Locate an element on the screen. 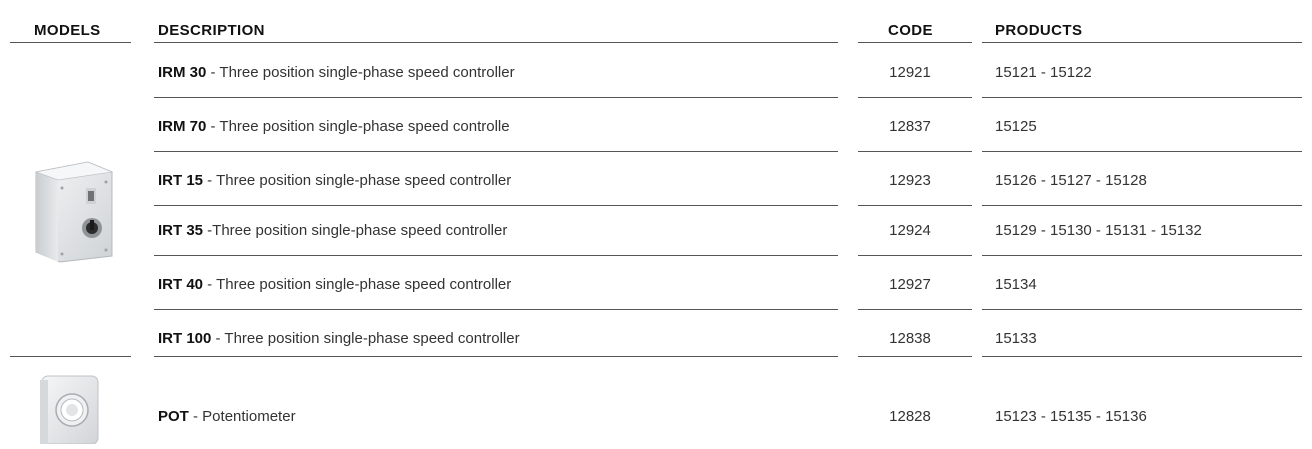  potentiometer-icon is located at coordinates (69, 410).